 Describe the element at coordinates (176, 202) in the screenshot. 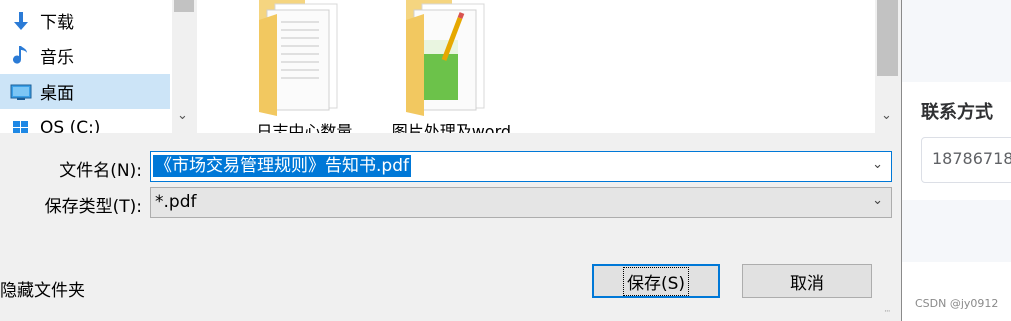

I see `filetype-value: *.pdf` at that location.